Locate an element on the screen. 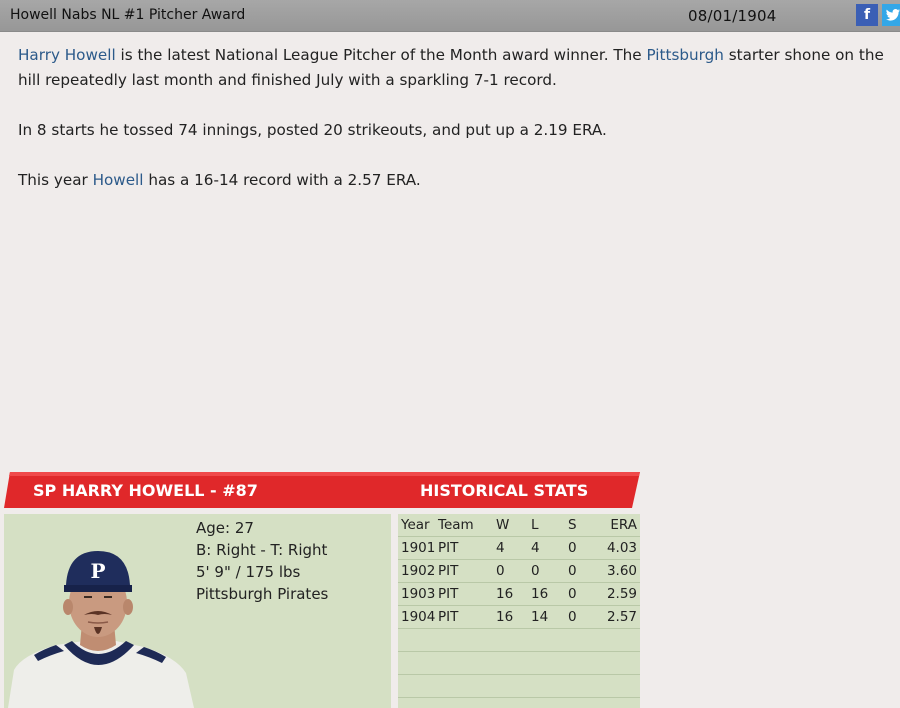 The image size is (900, 708). player-height-weight: 5' 9" / 175 lbs is located at coordinates (248, 572).